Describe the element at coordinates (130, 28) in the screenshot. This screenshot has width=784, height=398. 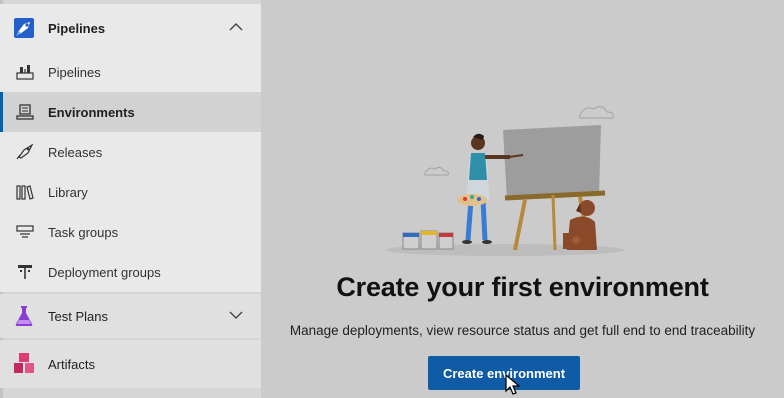
I see `sidebar-section-pipelines: Pipelines` at that location.